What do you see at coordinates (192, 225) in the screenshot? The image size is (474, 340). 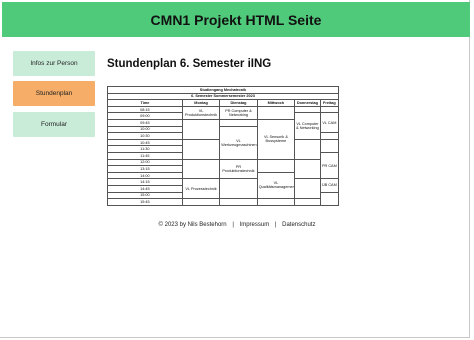 I see `footer-copyright: © 2023 by Nils Bestehorn` at bounding box center [192, 225].